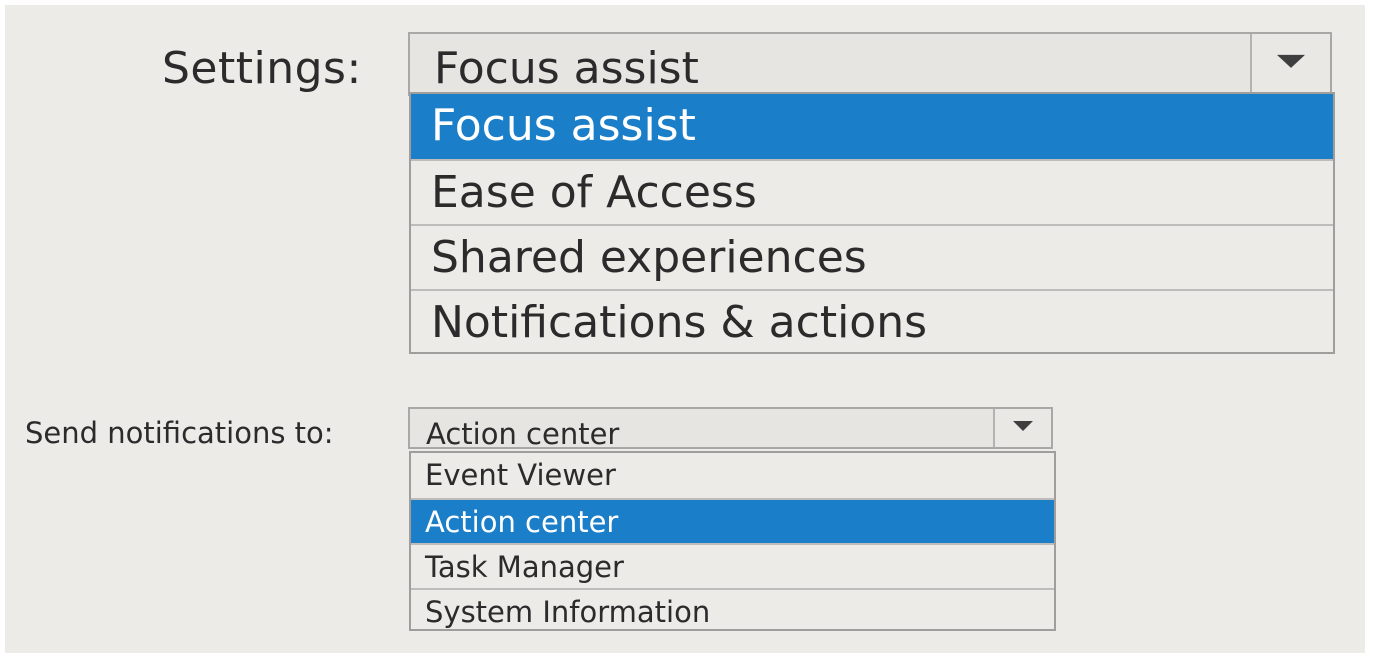 This screenshot has height=658, width=1373. Describe the element at coordinates (730, 429) in the screenshot. I see `send-notifications-dropdown: Action center` at that location.